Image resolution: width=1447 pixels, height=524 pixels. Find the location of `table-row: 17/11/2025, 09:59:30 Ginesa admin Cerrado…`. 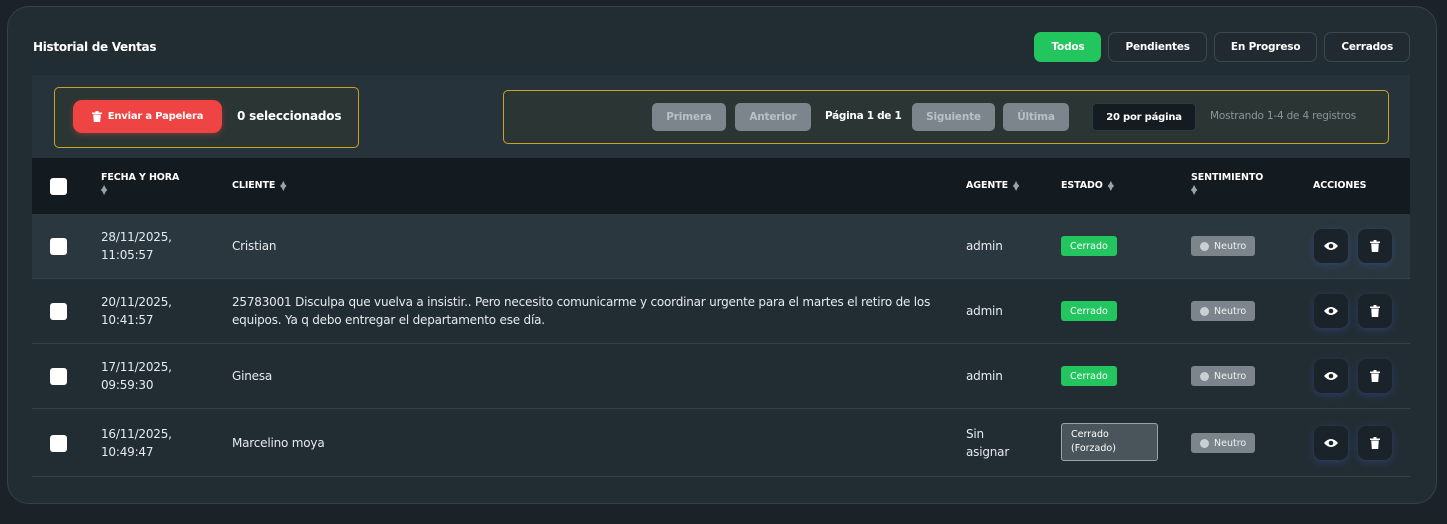

table-row: 17/11/2025, 09:59:30 Ginesa admin Cerrado… is located at coordinates (721, 376).